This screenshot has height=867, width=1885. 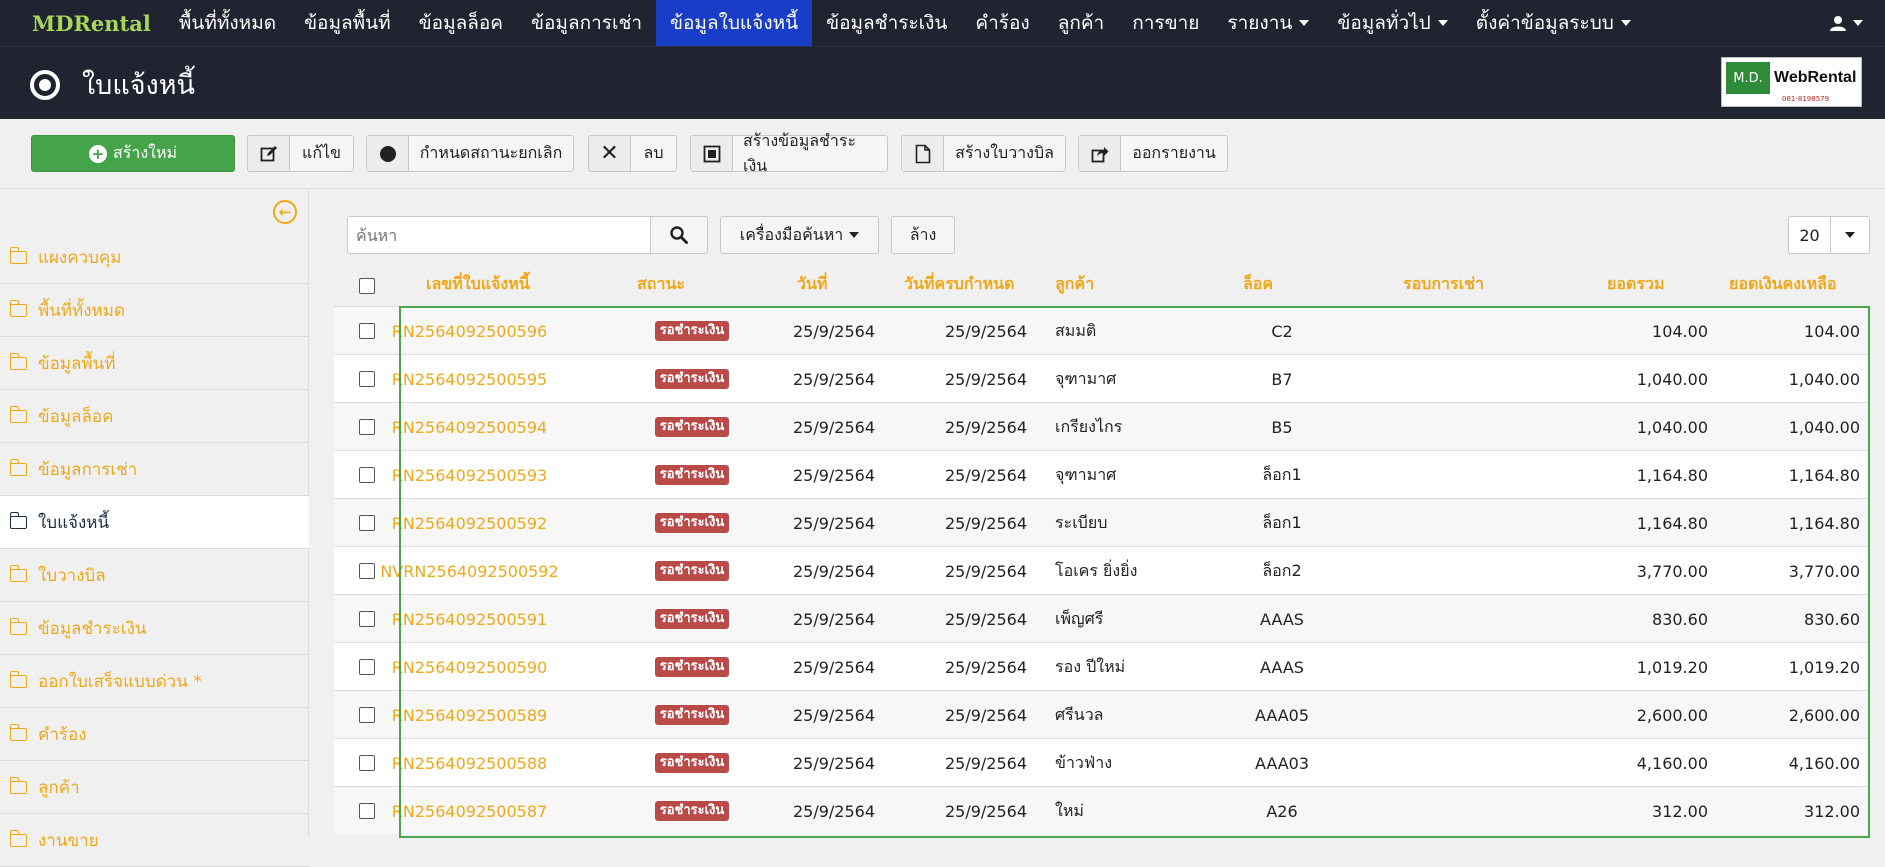 What do you see at coordinates (799, 235) in the screenshot?
I see `search-tools-dropdown: เครื่องมือค้นหา` at bounding box center [799, 235].